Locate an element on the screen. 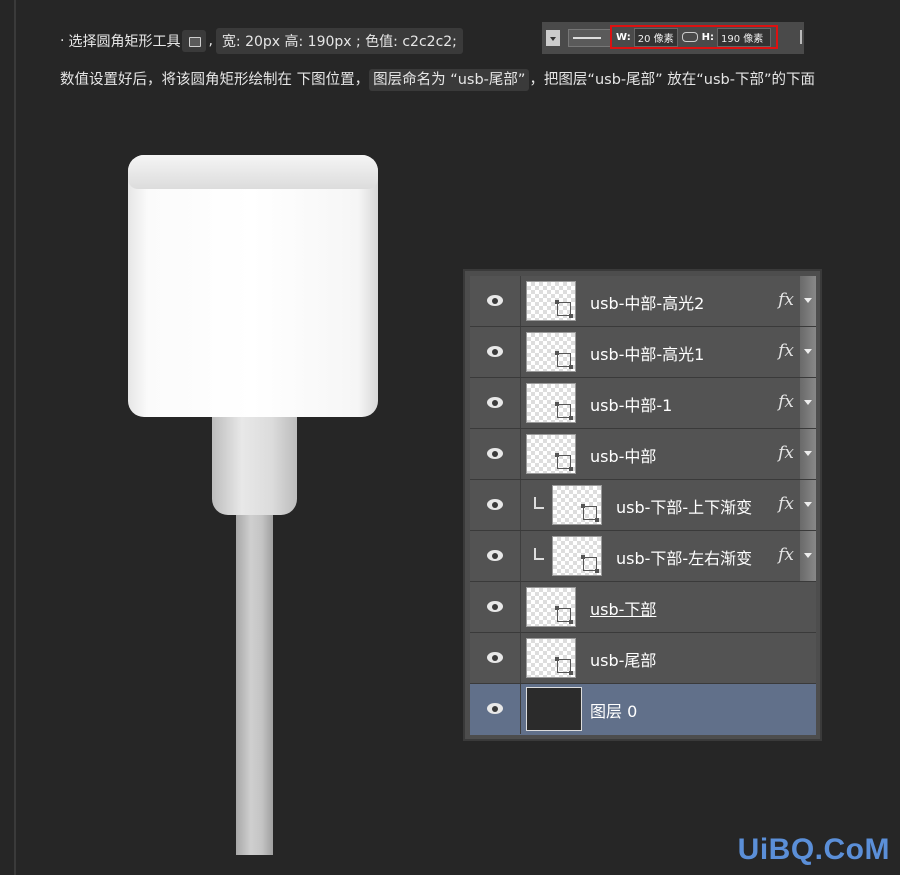 This screenshot has width=900, height=875. layer-name: usb-中部-1 is located at coordinates (631, 404).